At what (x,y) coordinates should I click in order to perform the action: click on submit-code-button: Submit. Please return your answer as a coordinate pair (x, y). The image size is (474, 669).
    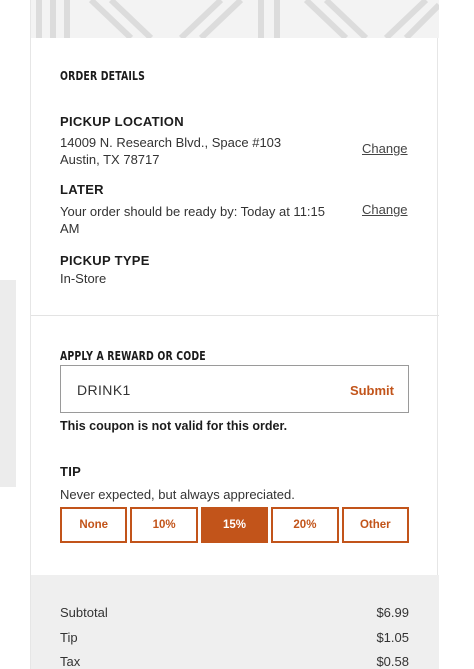
    Looking at the image, I should click on (372, 390).